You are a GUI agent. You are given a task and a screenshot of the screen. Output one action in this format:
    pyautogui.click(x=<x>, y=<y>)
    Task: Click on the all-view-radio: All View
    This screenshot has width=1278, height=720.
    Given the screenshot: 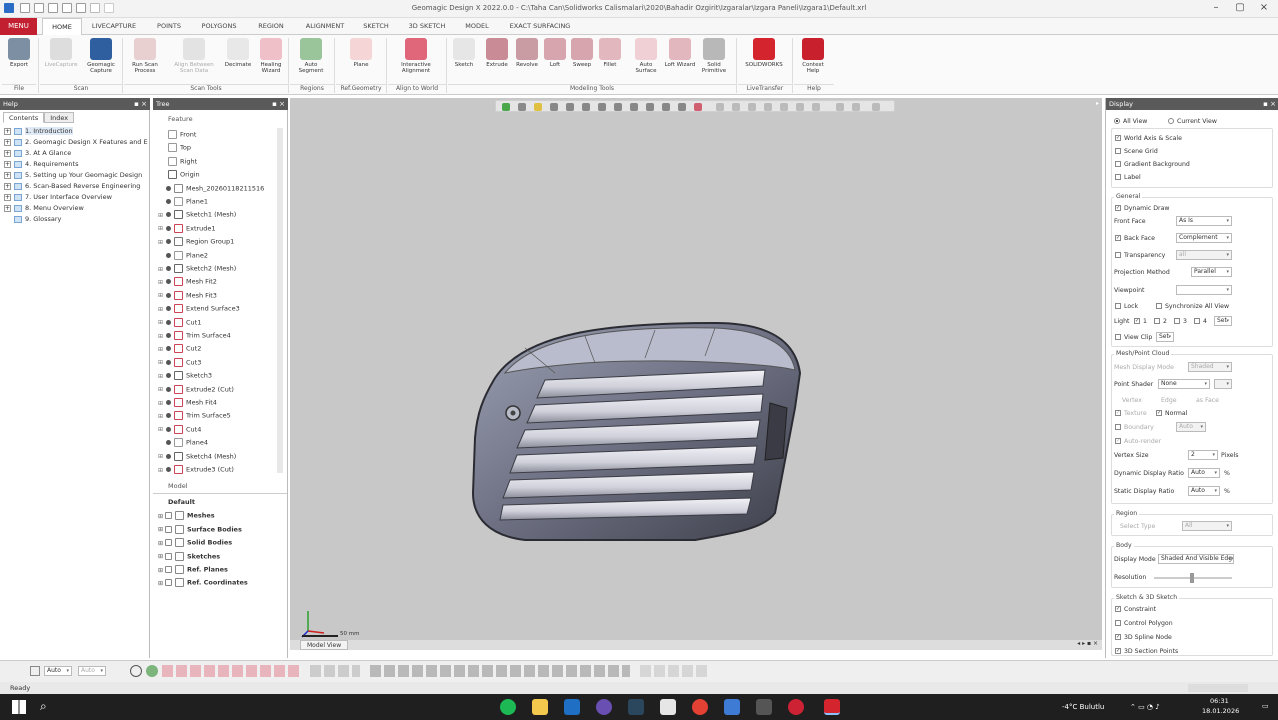 What is the action you would take?
    pyautogui.click(x=1130, y=121)
    